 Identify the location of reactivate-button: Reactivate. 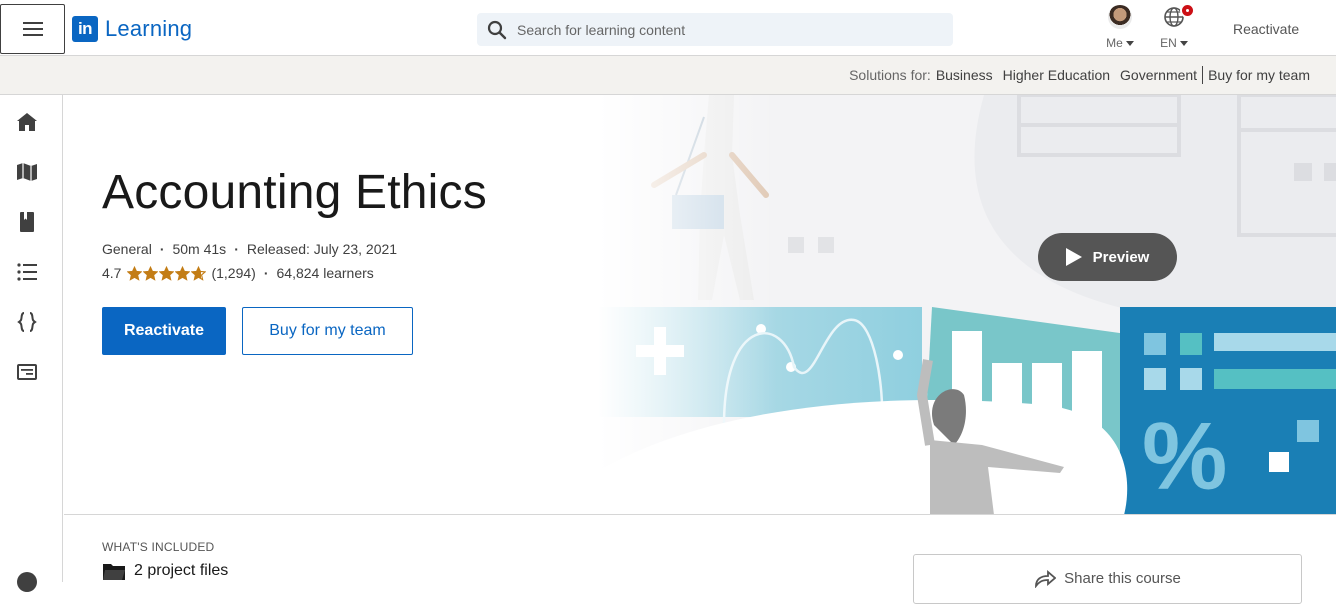
(164, 331).